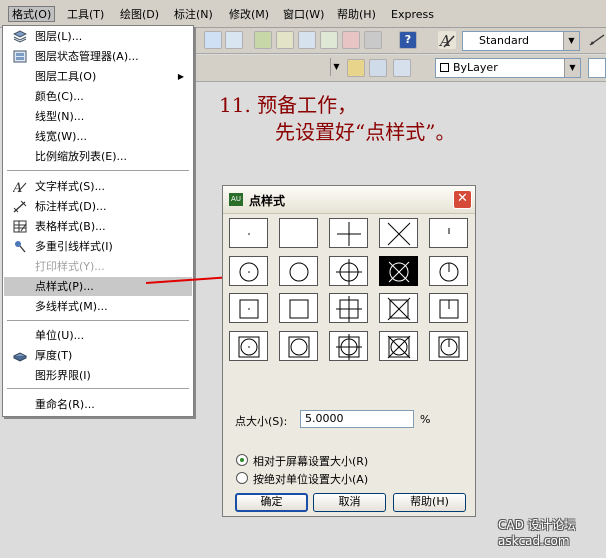 This screenshot has width=606, height=558. What do you see at coordinates (349, 200) in the screenshot?
I see `dialog-title-bar: AU 点样式 ✕` at bounding box center [349, 200].